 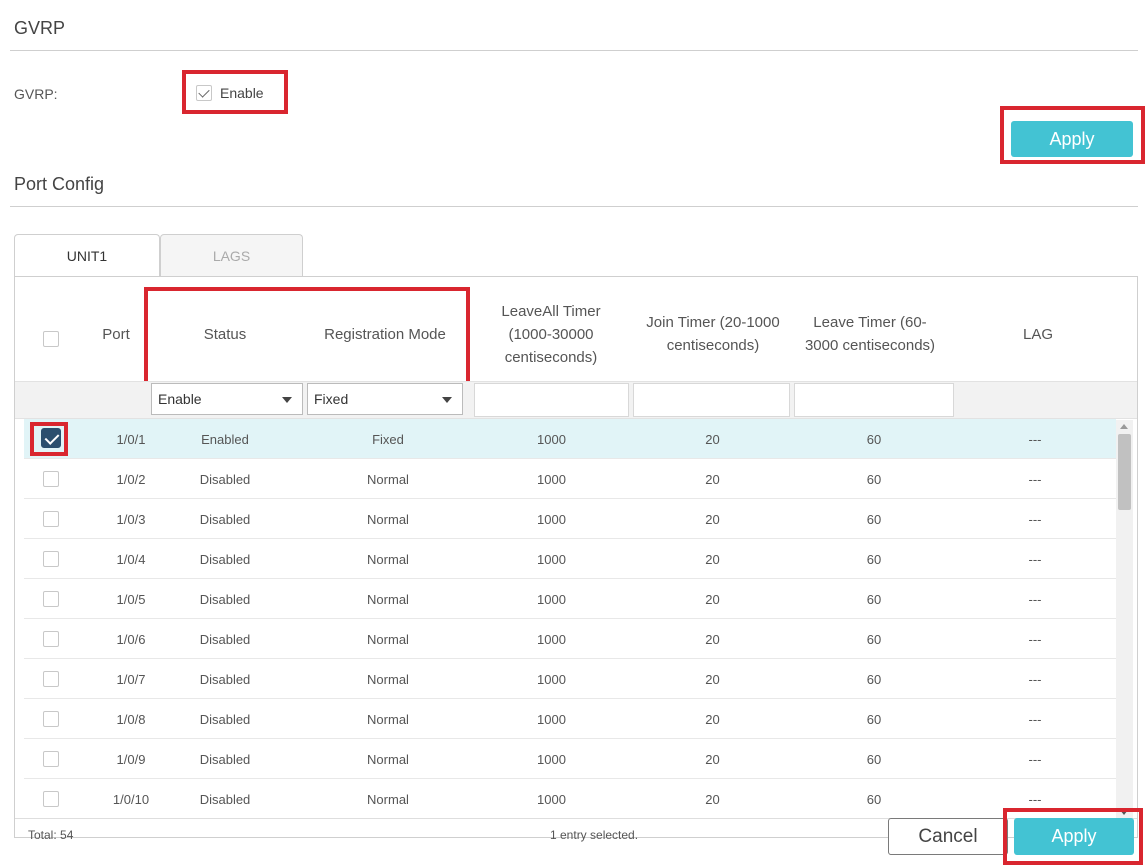 What do you see at coordinates (551, 400) in the screenshot?
I see `leaveall-timer-input` at bounding box center [551, 400].